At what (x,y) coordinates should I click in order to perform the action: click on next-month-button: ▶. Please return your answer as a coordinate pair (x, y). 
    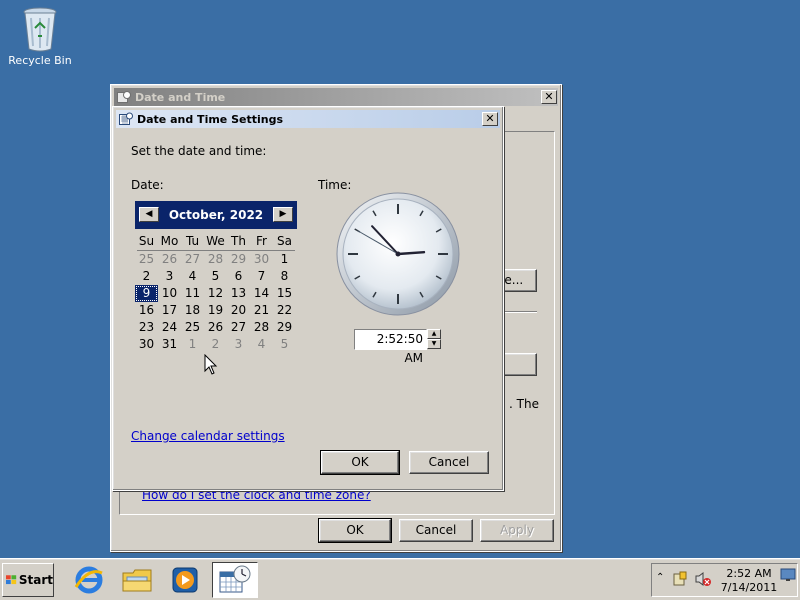
    Looking at the image, I should click on (283, 214).